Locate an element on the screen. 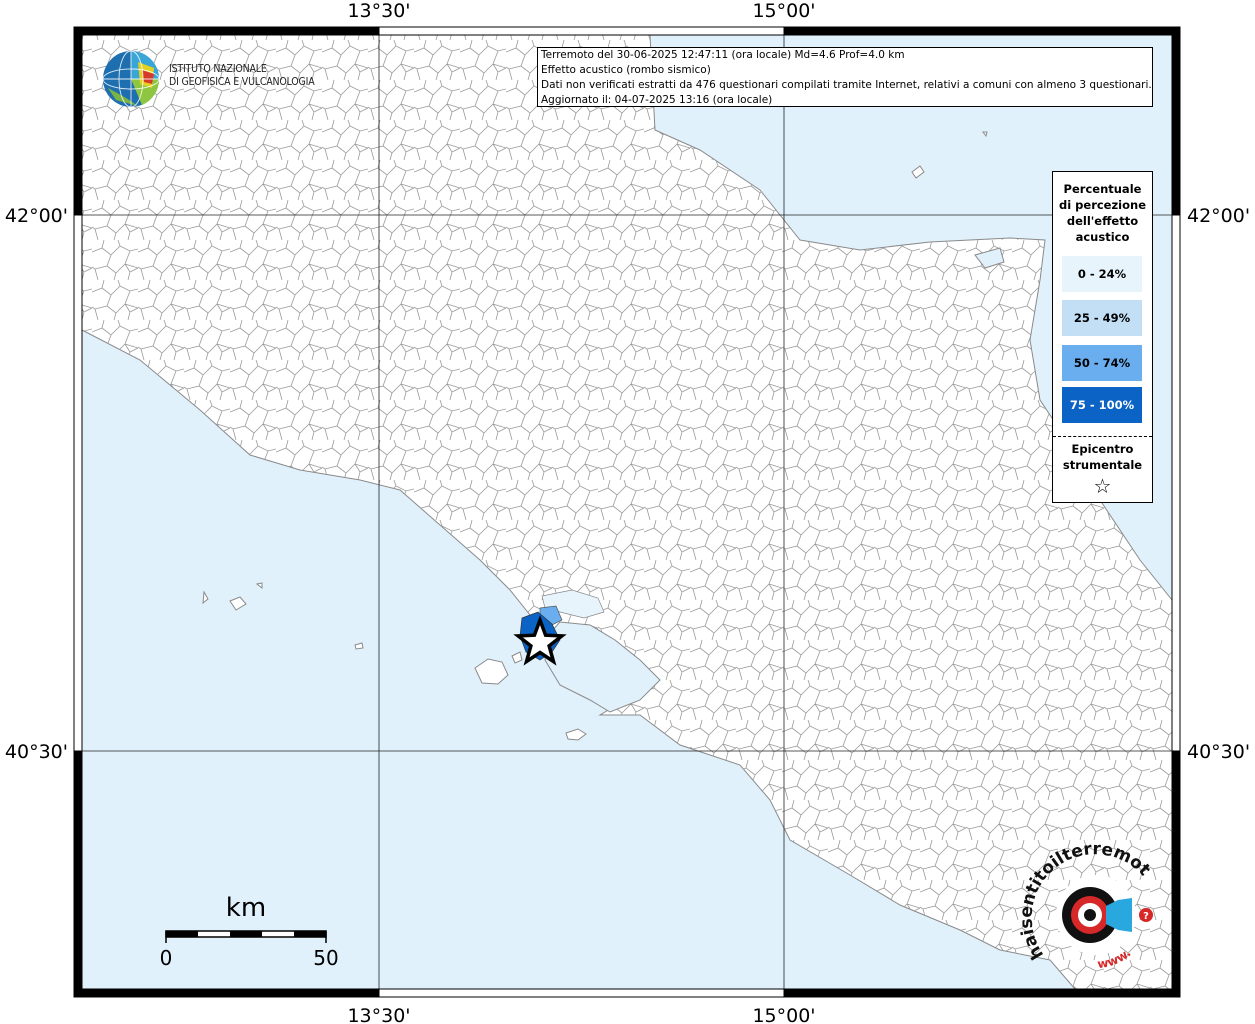 The width and height of the screenshot is (1255, 1024). legend-class-4-label: 75 - 100% is located at coordinates (1102, 405).